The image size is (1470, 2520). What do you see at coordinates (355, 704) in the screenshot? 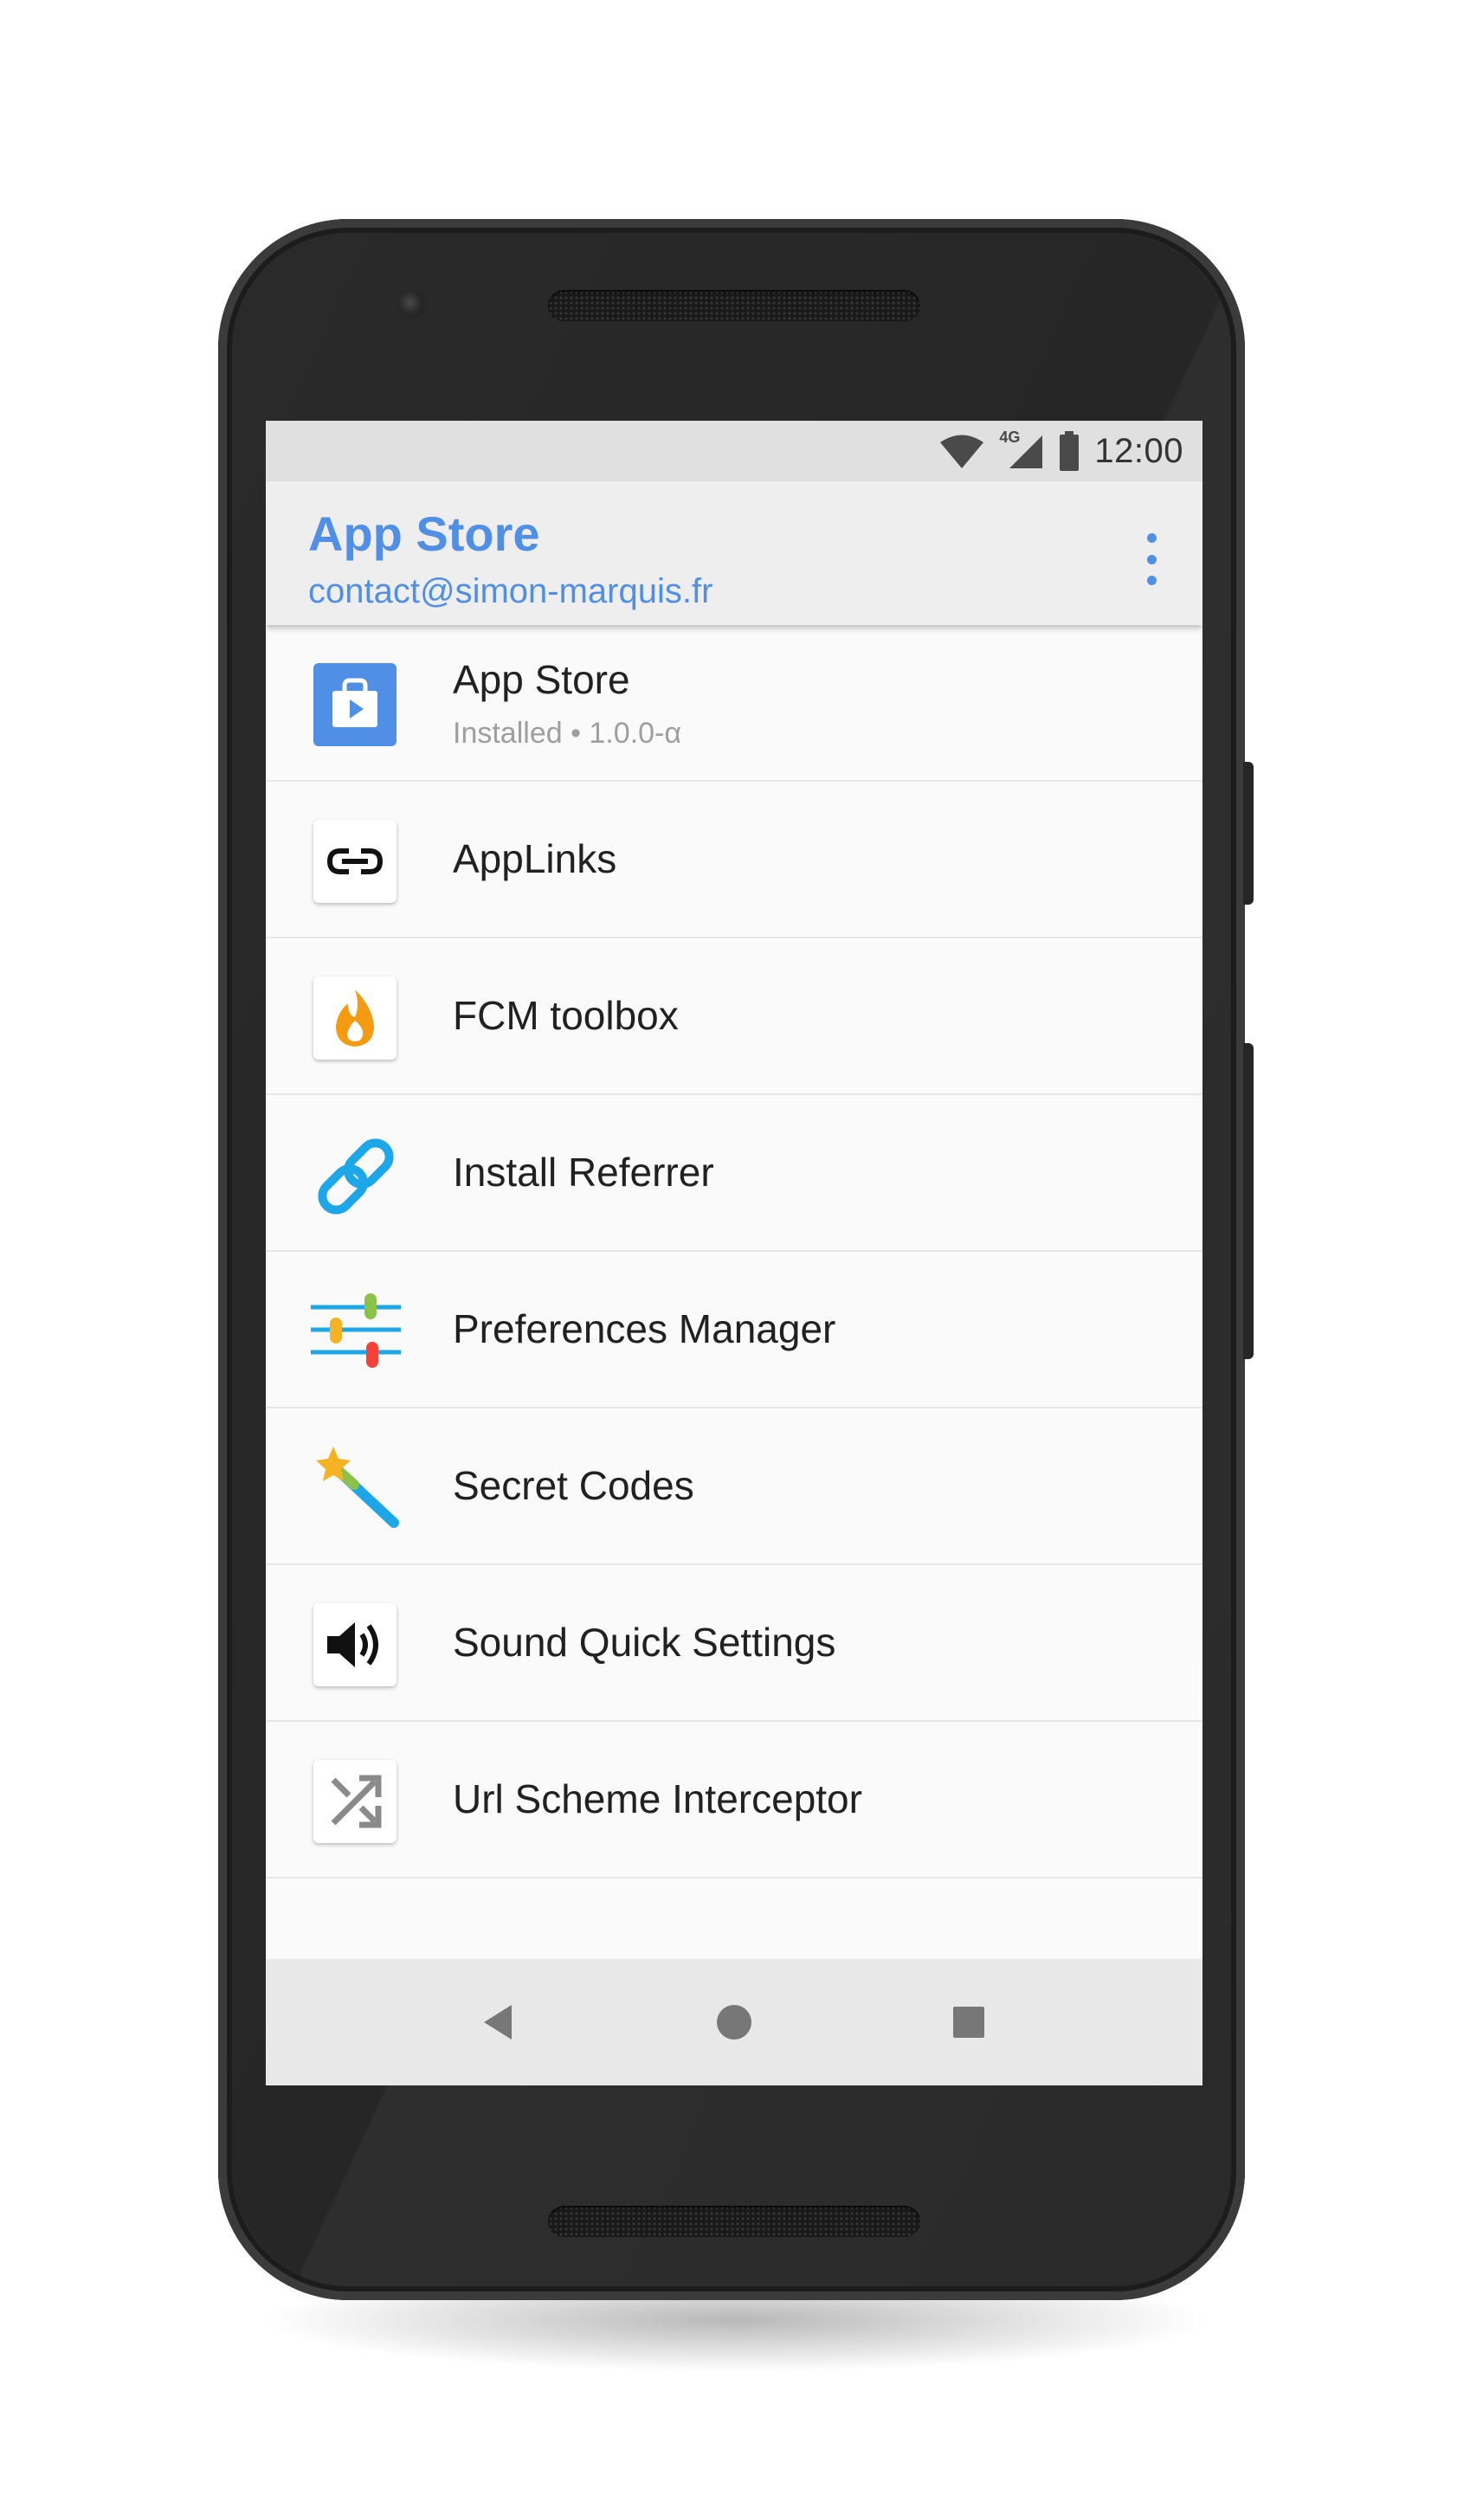
I see `app-store-icon` at bounding box center [355, 704].